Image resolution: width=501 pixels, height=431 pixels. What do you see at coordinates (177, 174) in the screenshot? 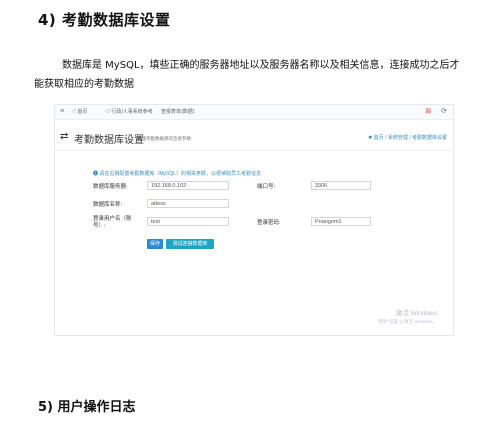
I see `info-tip: ❶ 请在右侧配置考勤数据库（MySQL）的相关参数，以便读取员工考勤信息` at bounding box center [177, 174].